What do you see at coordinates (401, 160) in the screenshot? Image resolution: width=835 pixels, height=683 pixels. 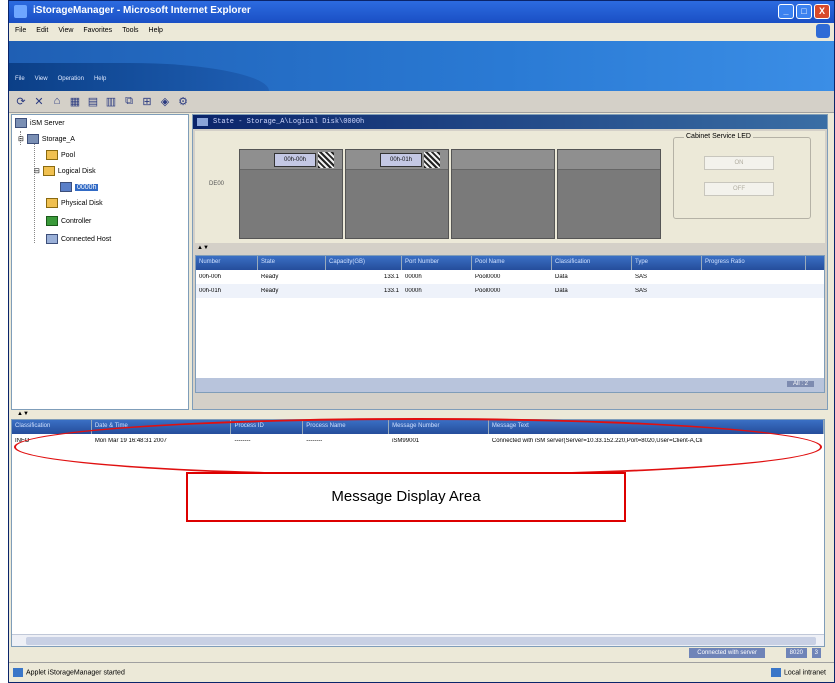 I see `slot-label: 00h-01h` at bounding box center [401, 160].